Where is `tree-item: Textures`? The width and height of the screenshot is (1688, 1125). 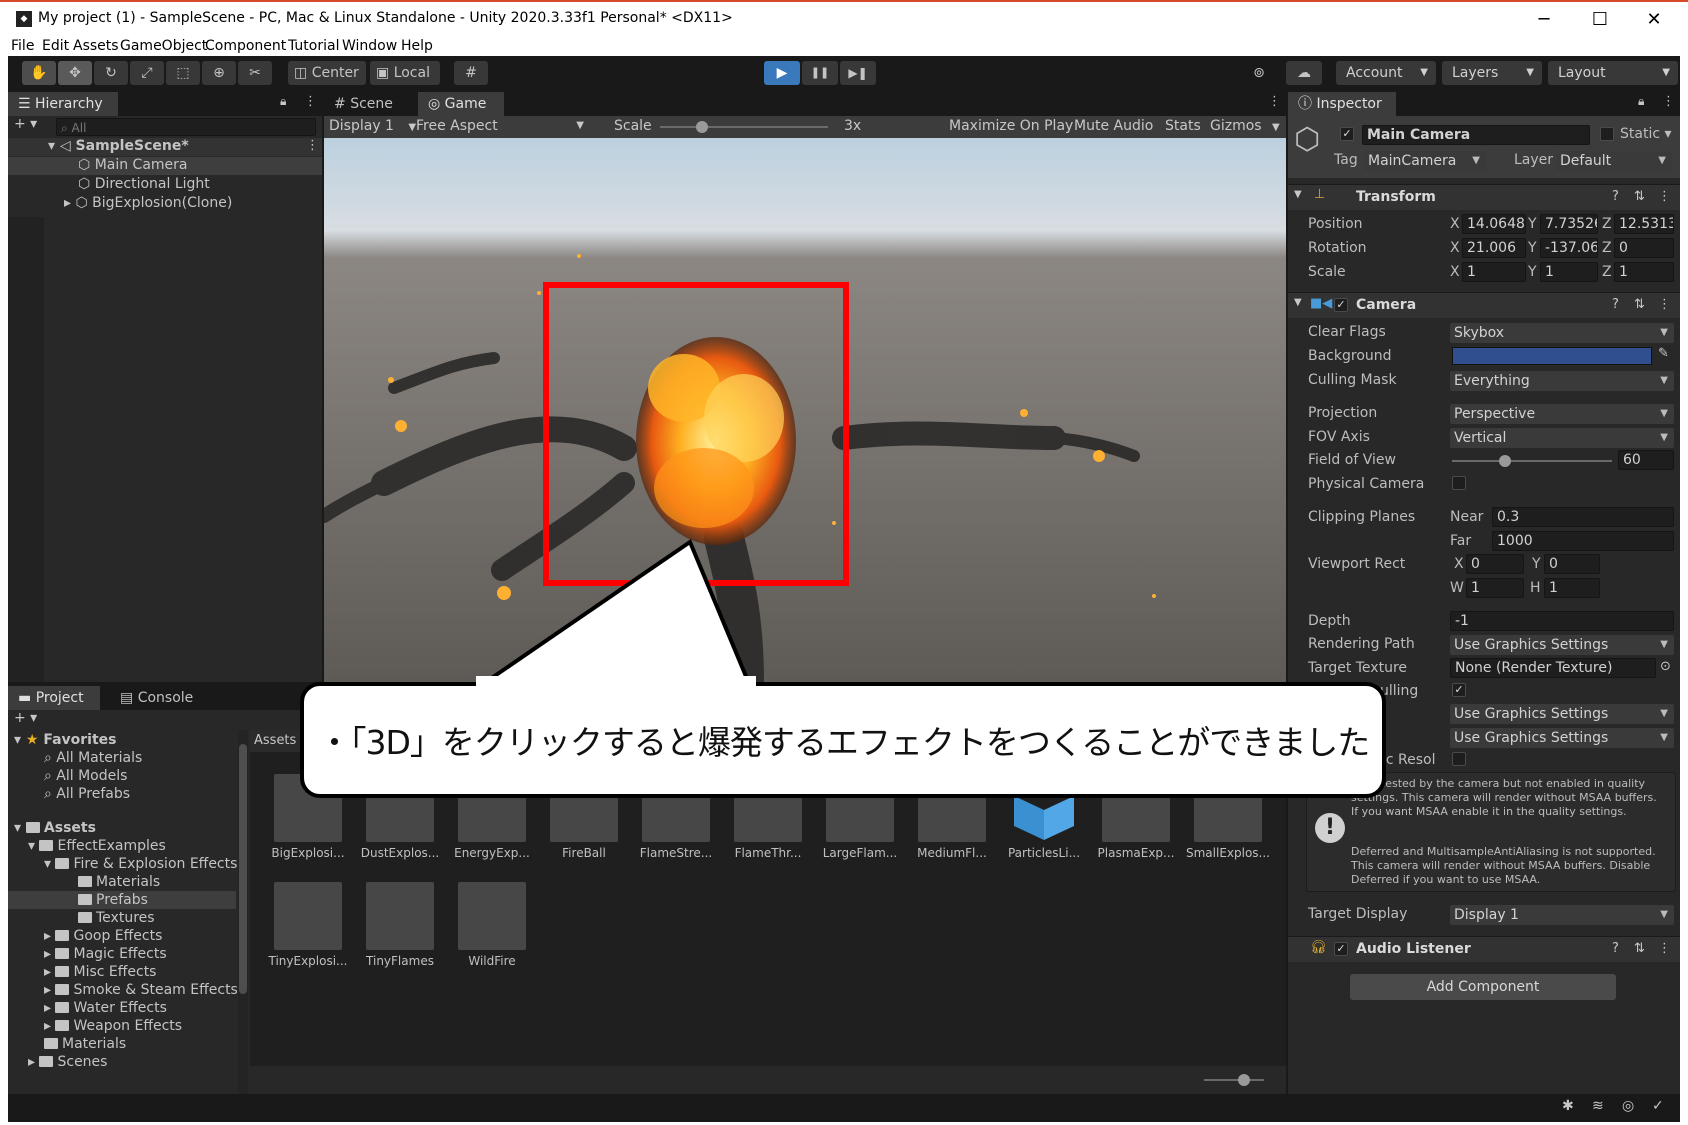
tree-item: Textures is located at coordinates (116, 918).